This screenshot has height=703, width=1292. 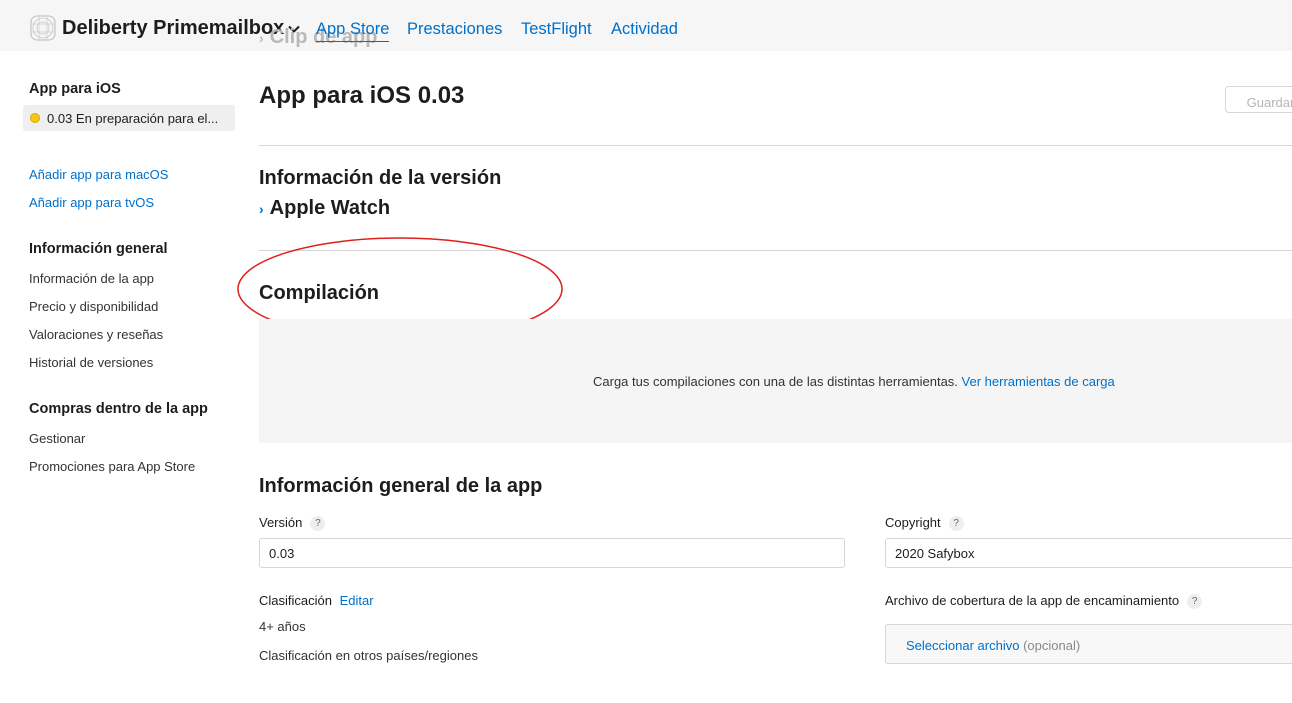 I want to click on rating-edit-link: Editar, so click(x=357, y=600).